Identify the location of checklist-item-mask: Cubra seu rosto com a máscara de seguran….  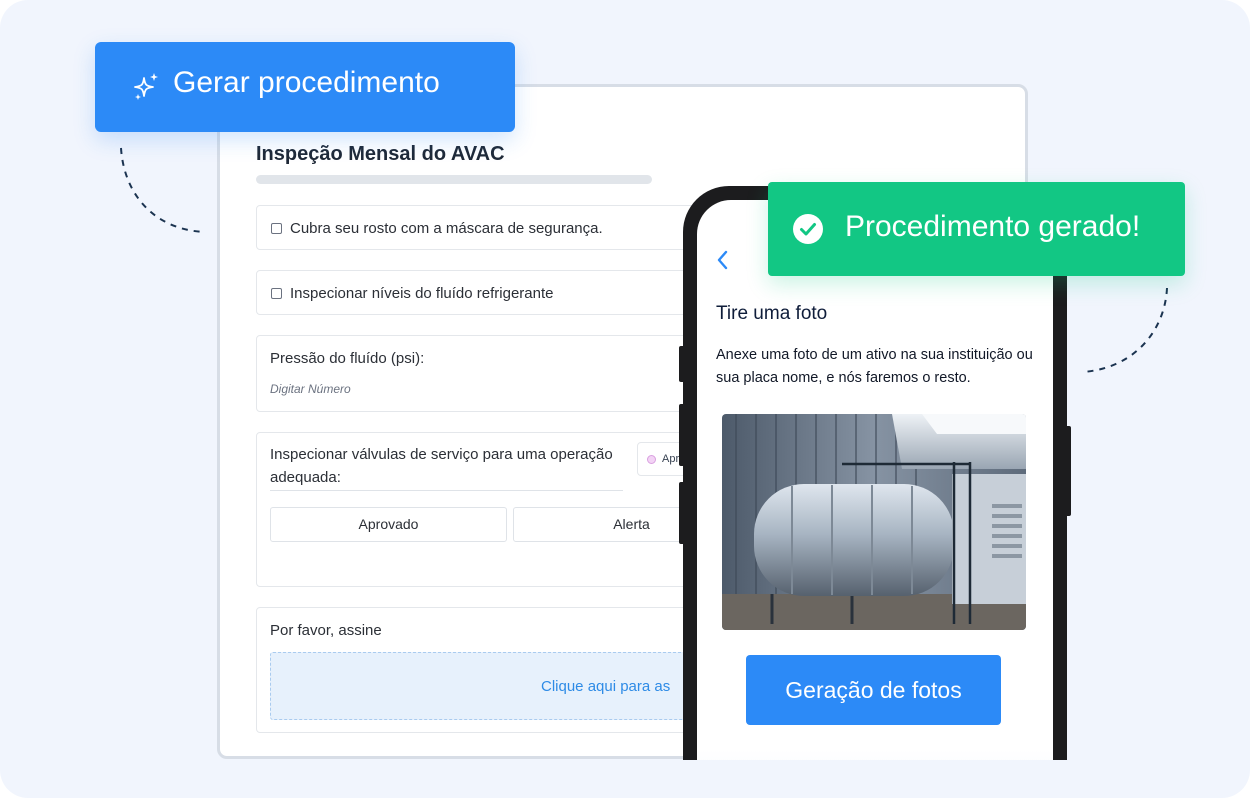
(486, 227).